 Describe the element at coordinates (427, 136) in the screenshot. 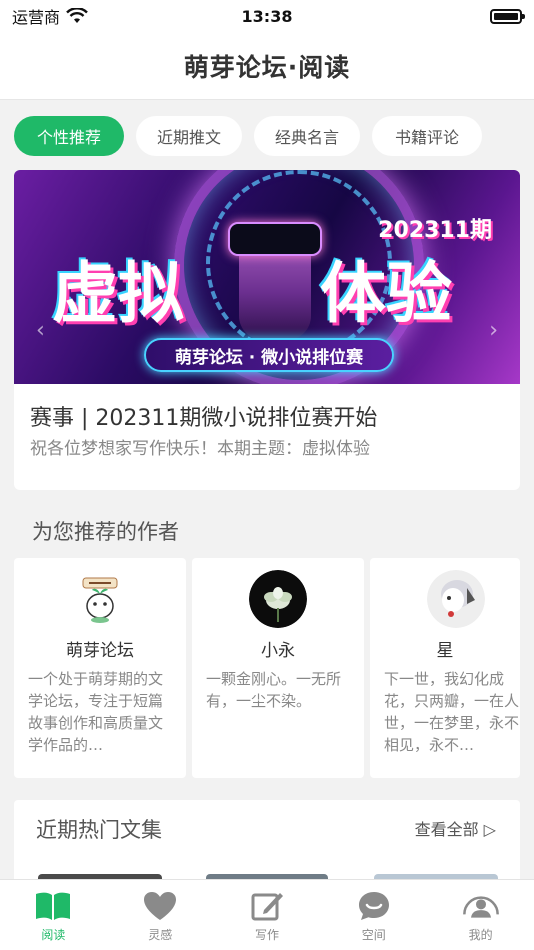

I see `tab-book-reviews: 书籍评论` at that location.